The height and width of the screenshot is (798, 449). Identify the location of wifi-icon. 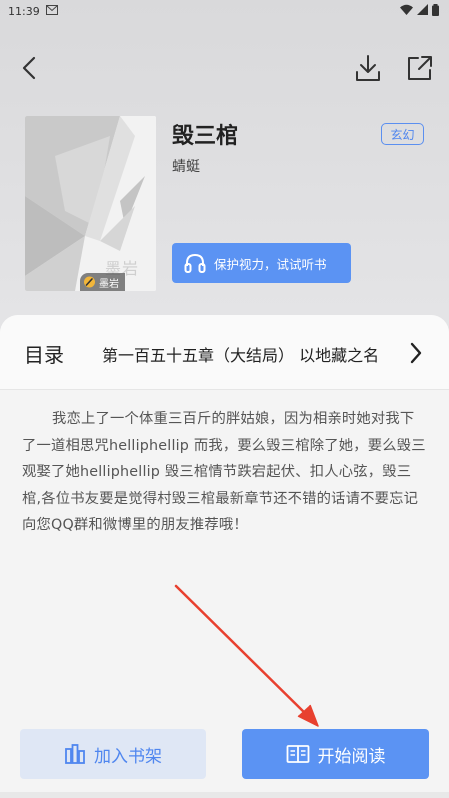
(406, 11).